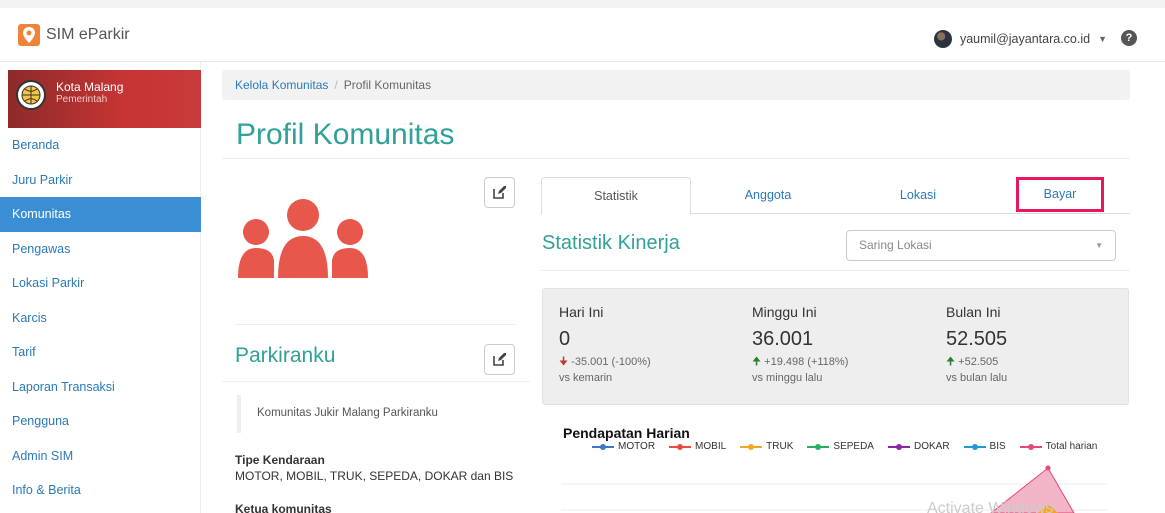 The height and width of the screenshot is (513, 1165). I want to click on stat-change: -35.001 (-100%), so click(611, 362).